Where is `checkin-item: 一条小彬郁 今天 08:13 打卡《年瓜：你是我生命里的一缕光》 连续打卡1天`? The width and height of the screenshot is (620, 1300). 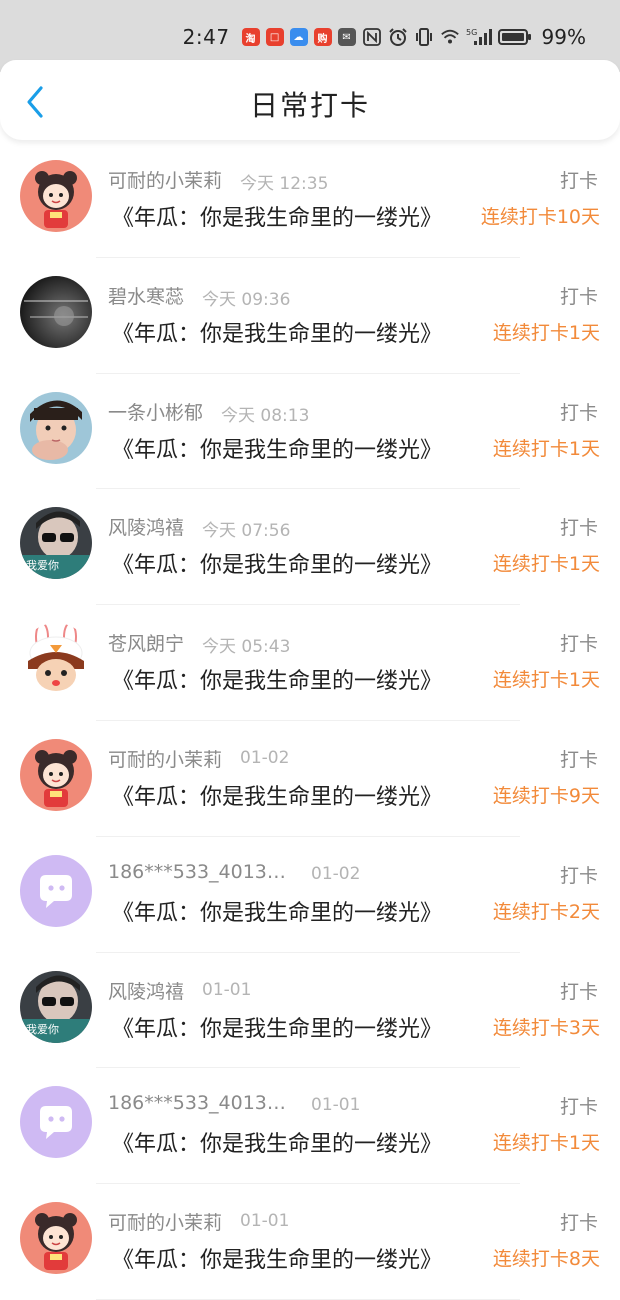 checkin-item: 一条小彬郁 今天 08:13 打卡《年瓜：你是我生命里的一缕光》 连续打卡1天 is located at coordinates (310, 432).